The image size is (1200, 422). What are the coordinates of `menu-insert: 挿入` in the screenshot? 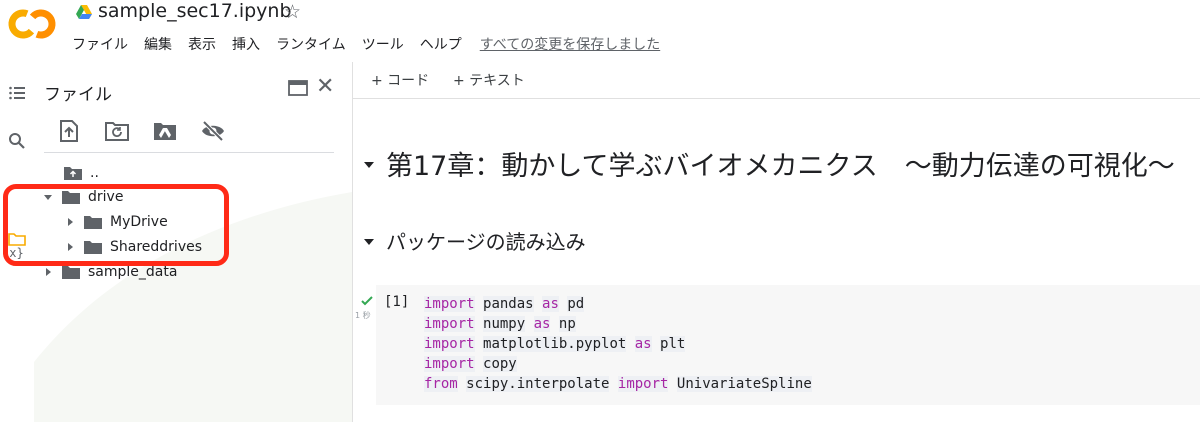 It's located at (246, 44).